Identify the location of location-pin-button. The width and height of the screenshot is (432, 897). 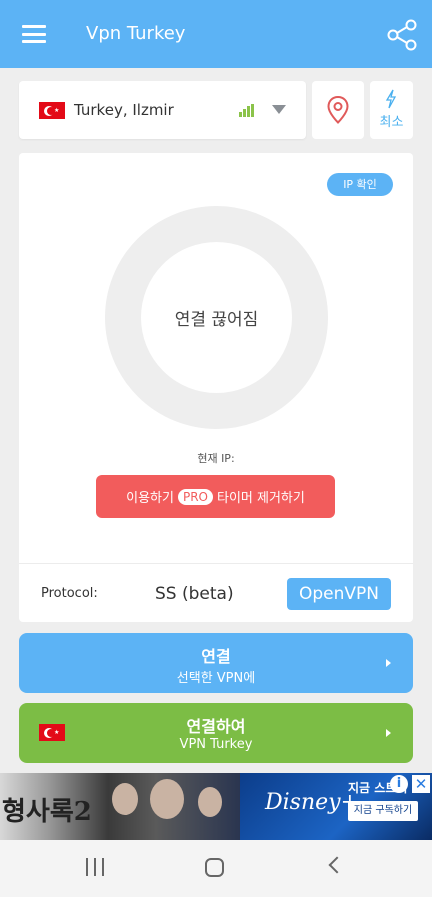
(338, 110).